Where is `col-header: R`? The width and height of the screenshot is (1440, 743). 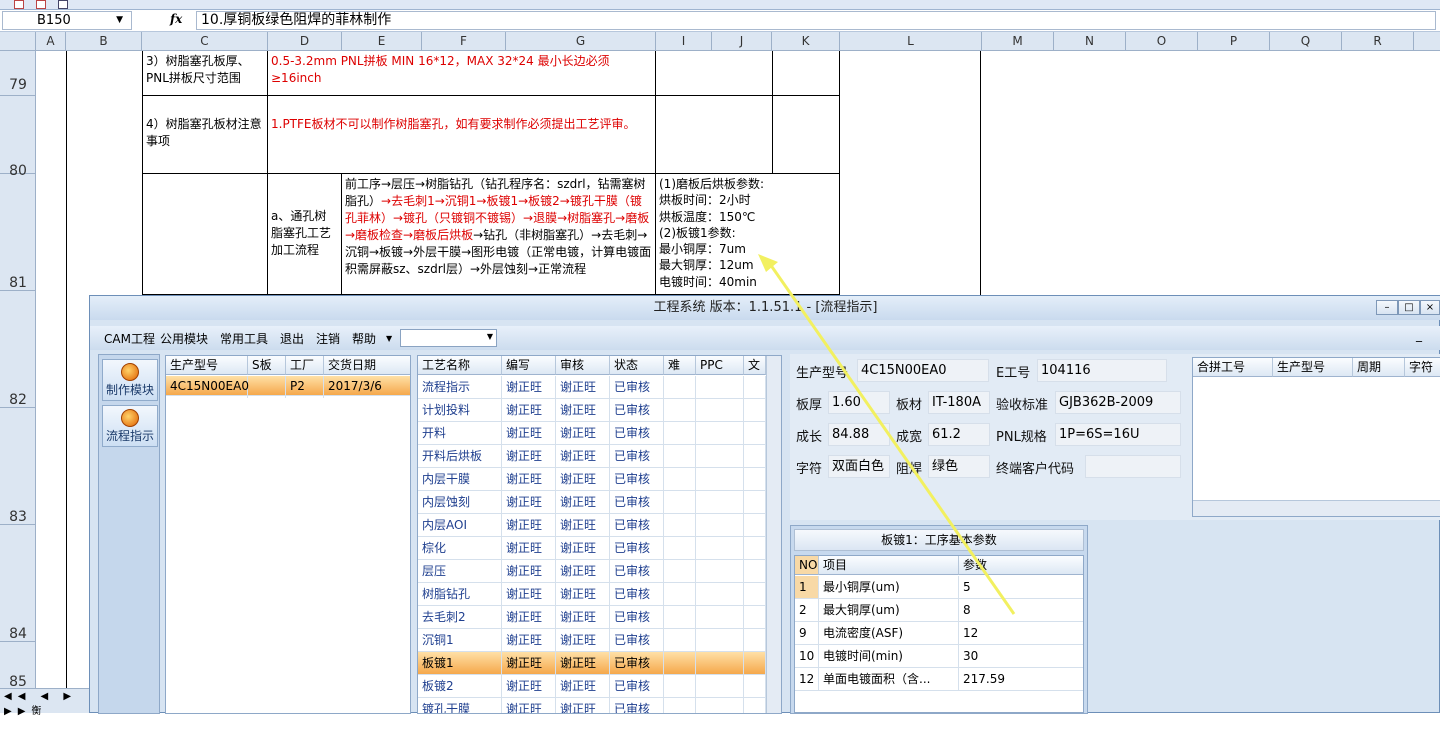
col-header: R is located at coordinates (1378, 41).